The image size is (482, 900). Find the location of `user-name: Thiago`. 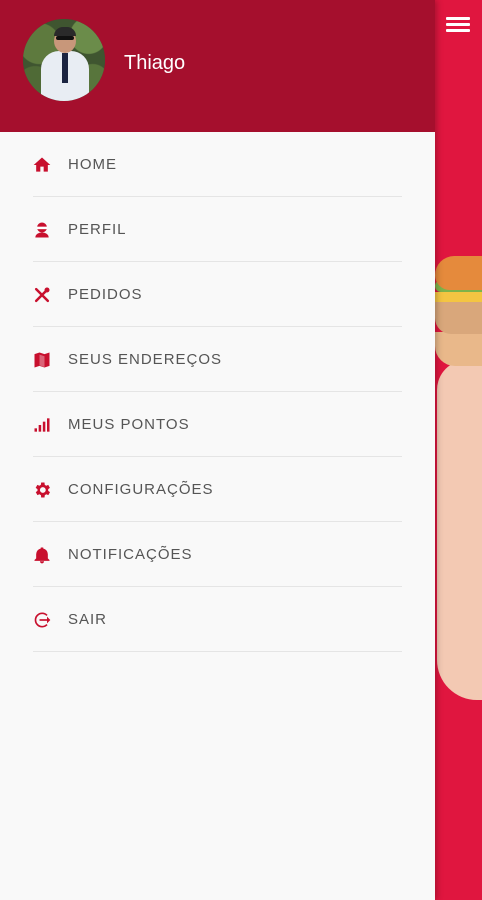

user-name: Thiago is located at coordinates (155, 63).